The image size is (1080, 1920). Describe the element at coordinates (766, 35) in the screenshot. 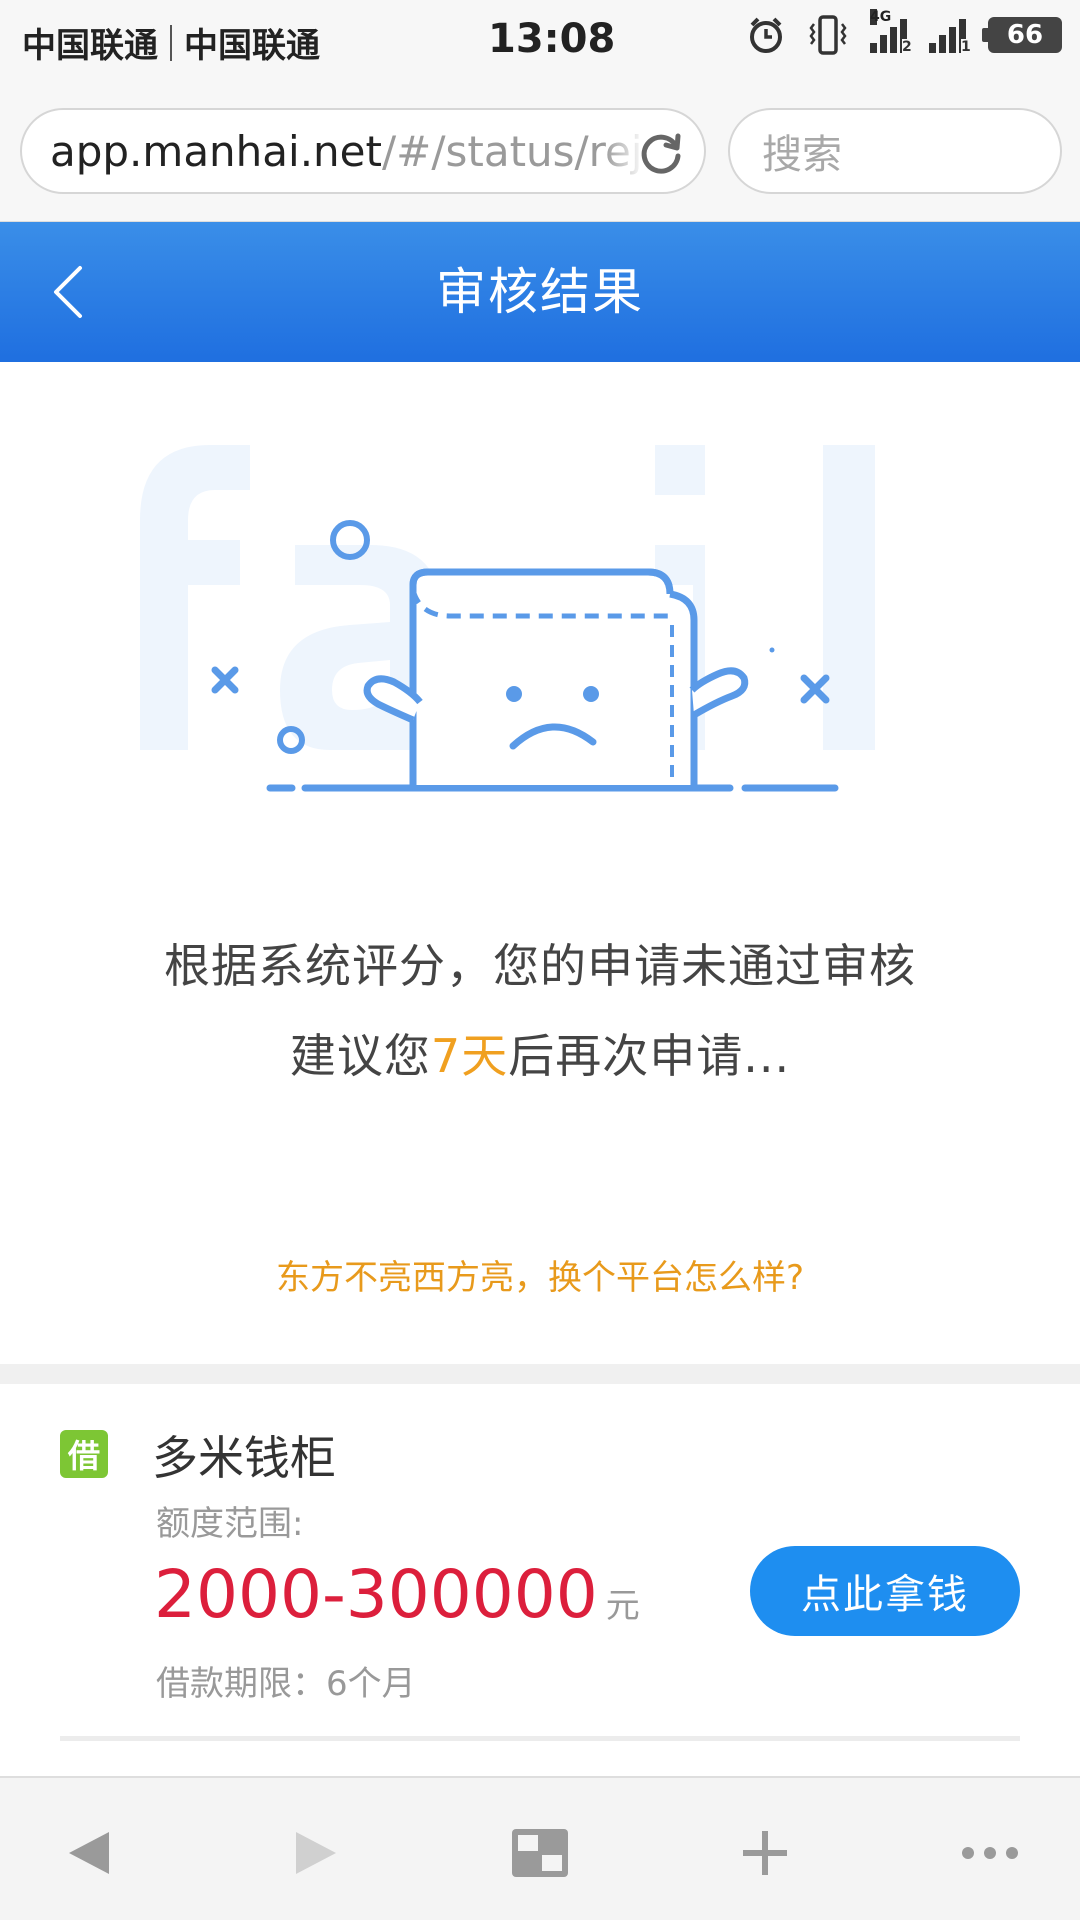

I see `alarm-icon` at that location.